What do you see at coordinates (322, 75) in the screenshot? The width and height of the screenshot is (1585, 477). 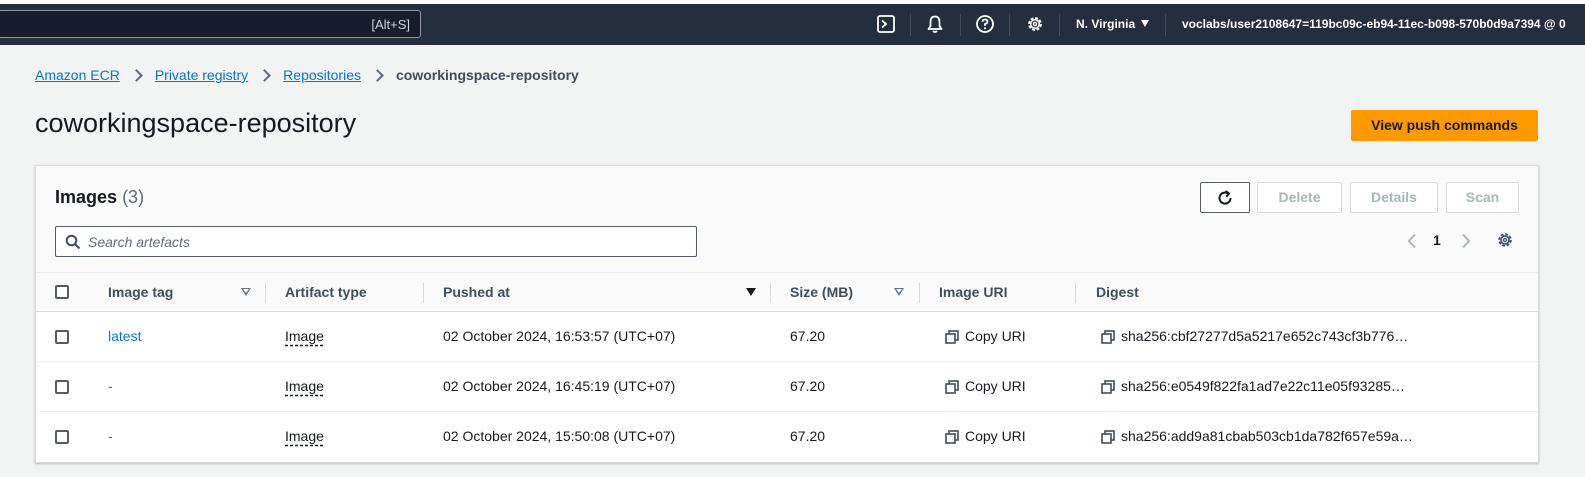 I see `breadcrumb-repositories: Repositories` at bounding box center [322, 75].